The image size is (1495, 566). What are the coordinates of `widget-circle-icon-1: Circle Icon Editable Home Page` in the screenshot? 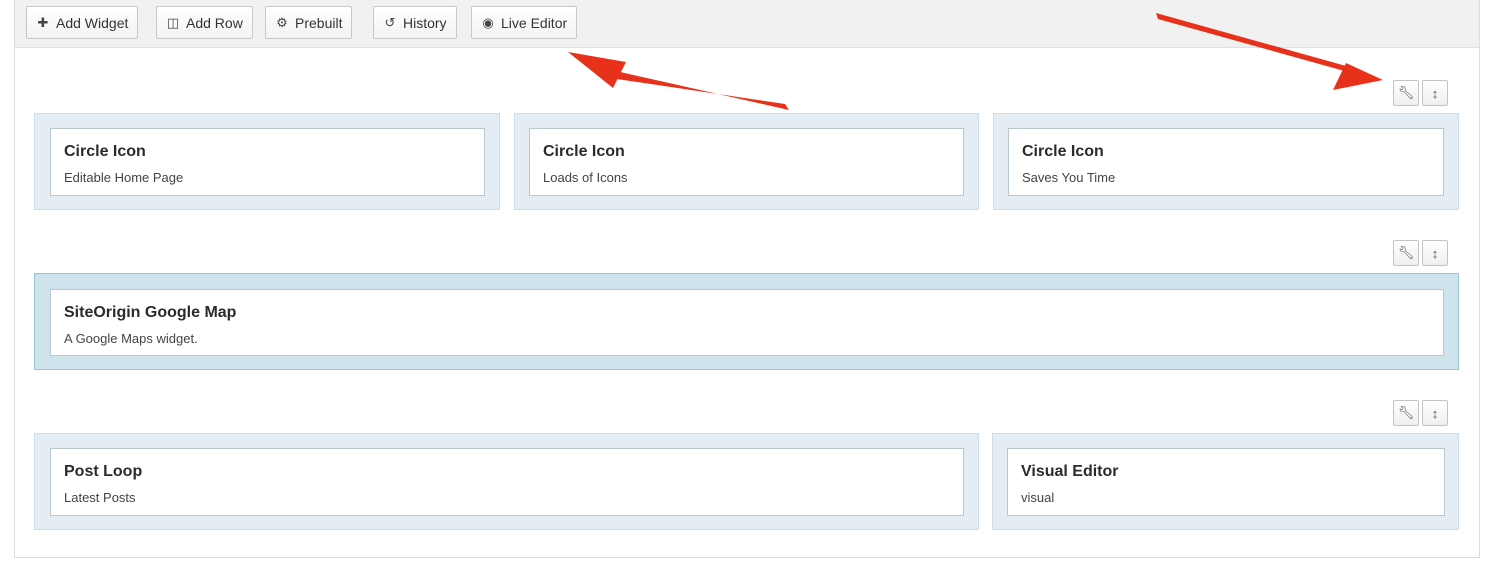 It's located at (267, 162).